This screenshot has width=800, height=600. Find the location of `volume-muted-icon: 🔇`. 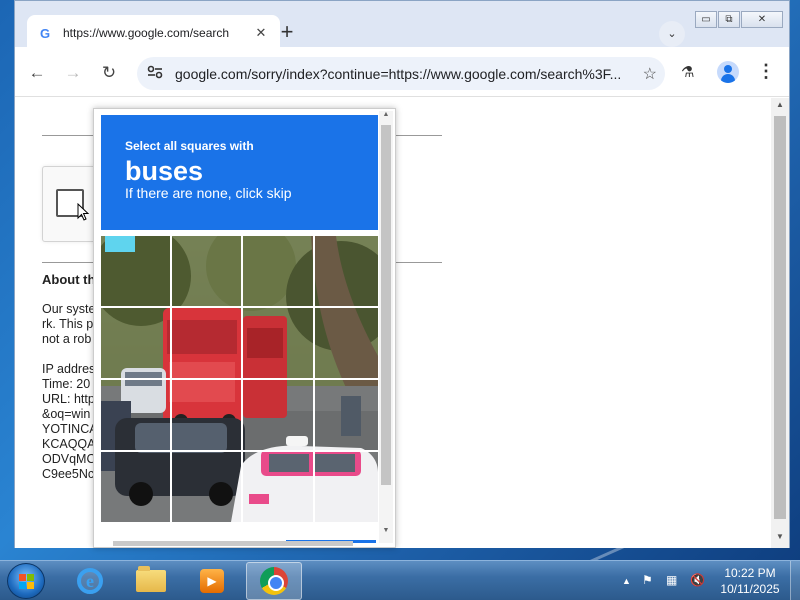

volume-muted-icon: 🔇 is located at coordinates (697, 580).